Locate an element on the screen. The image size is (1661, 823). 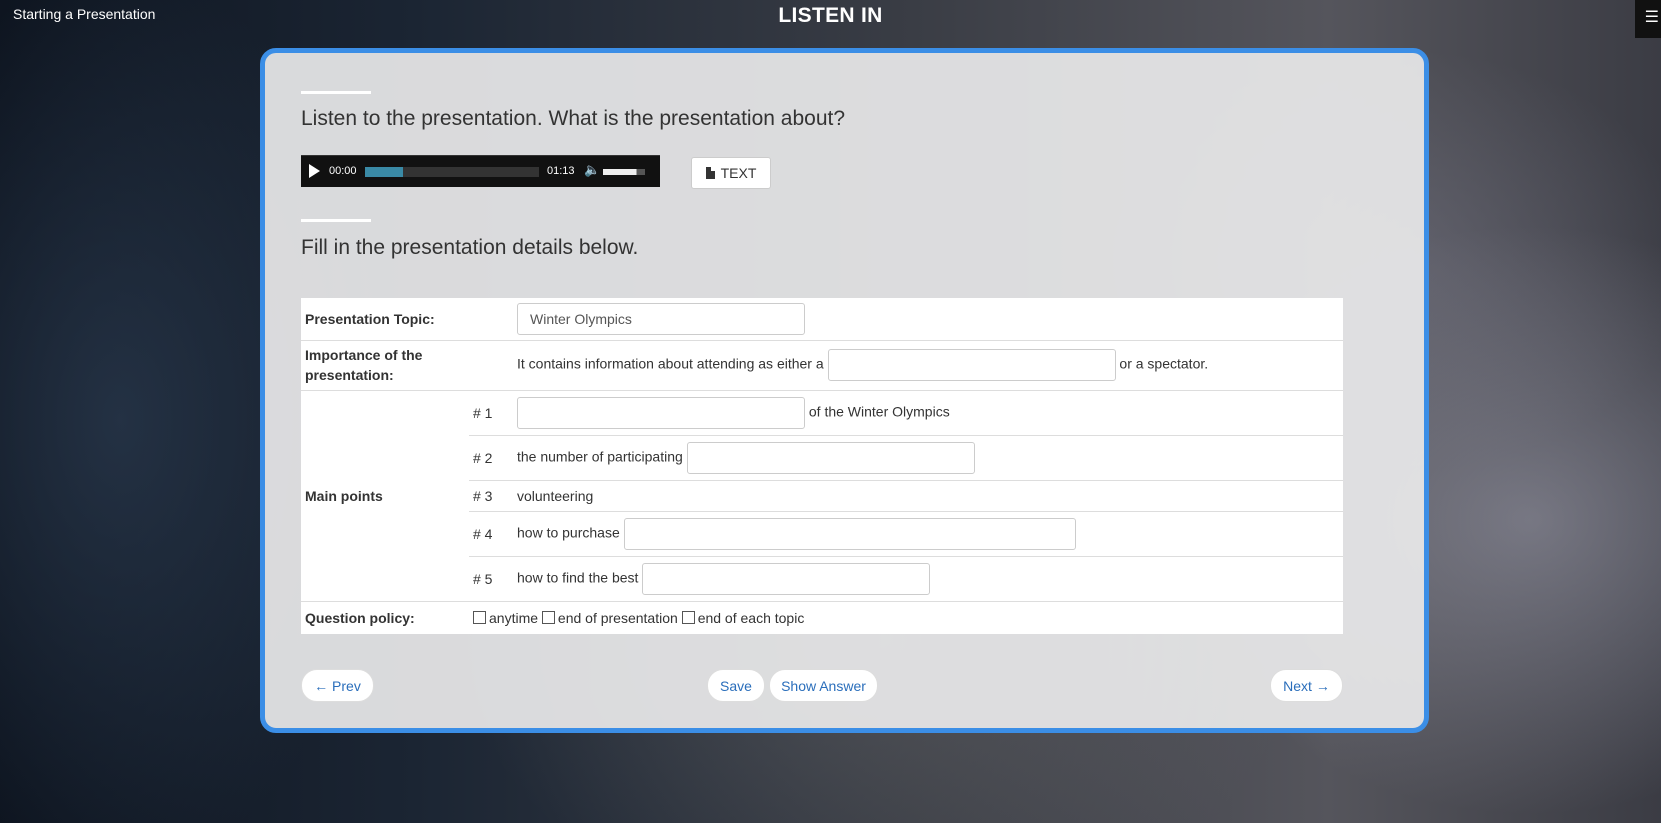
point-number: # 2 is located at coordinates (491, 457).